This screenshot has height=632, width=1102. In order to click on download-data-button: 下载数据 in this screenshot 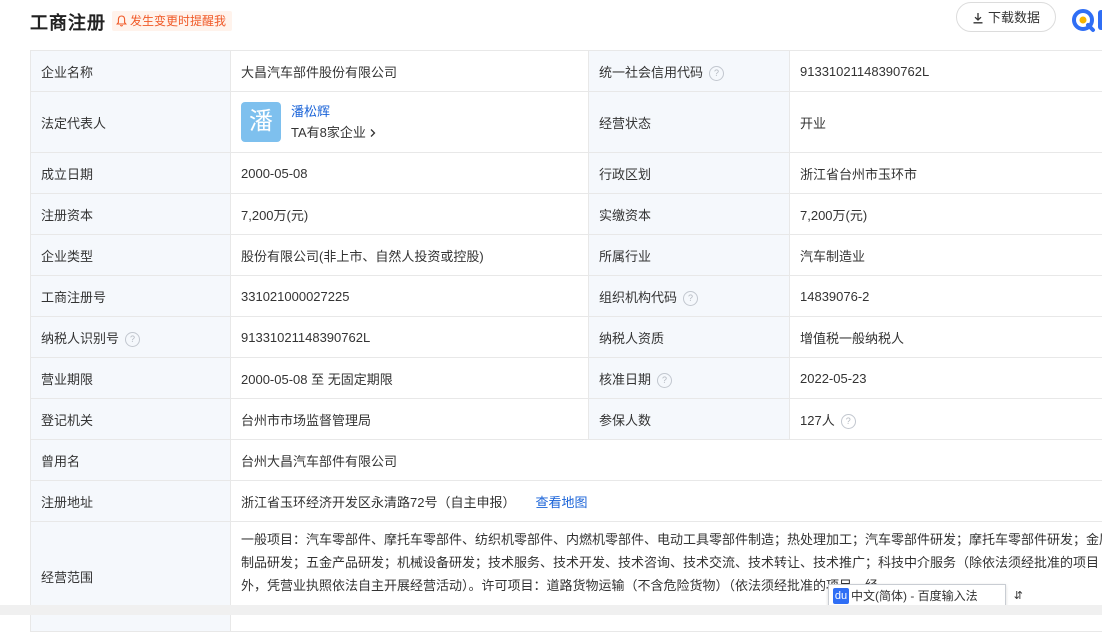, I will do `click(1006, 17)`.